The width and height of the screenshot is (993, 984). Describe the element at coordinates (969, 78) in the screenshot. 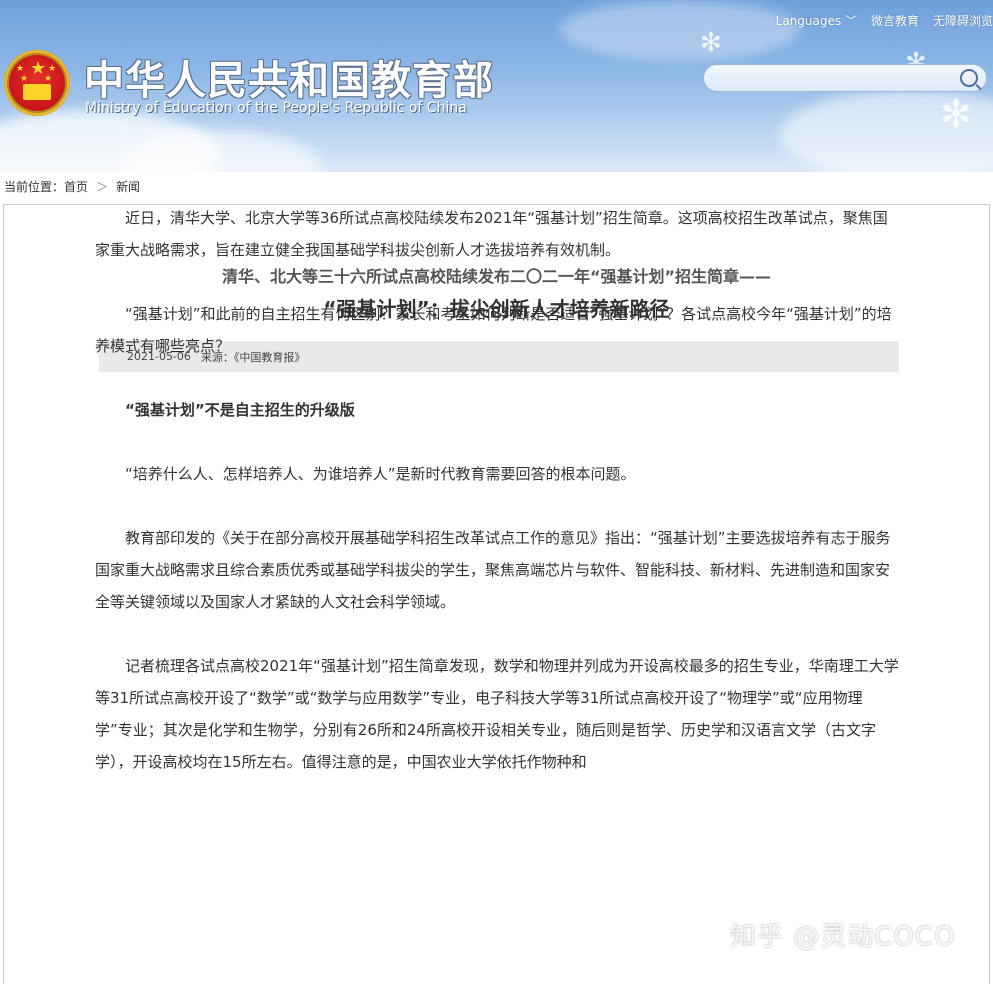

I see `search-icon` at that location.